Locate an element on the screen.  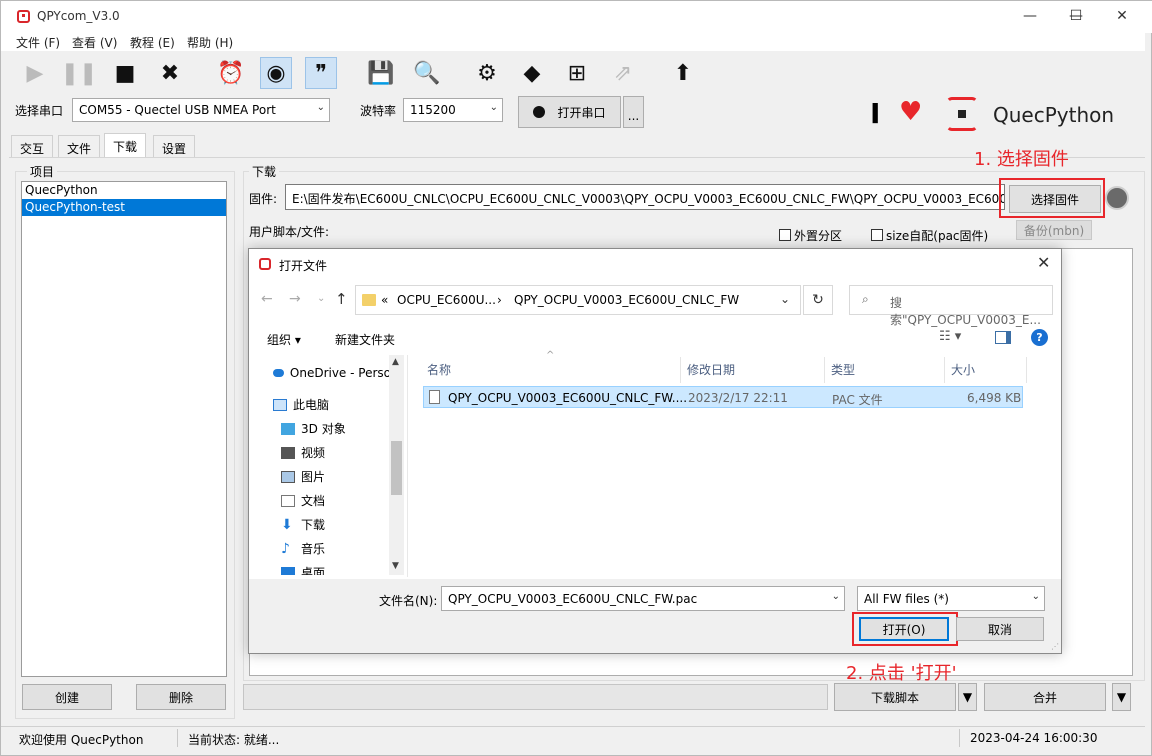
baud-select: 115200 ⌄ is located at coordinates (453, 110).